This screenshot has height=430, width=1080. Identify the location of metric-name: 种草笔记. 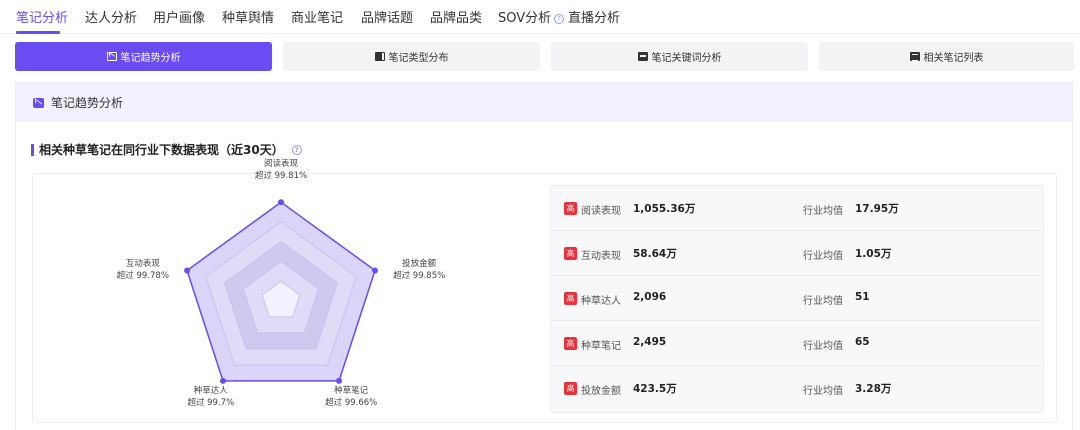
(601, 346).